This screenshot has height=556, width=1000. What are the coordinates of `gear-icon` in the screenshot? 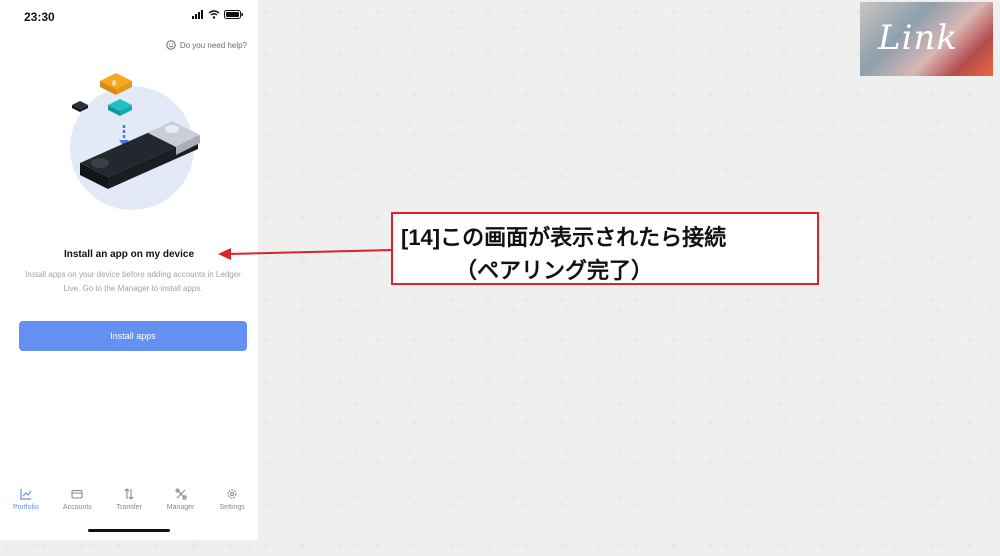 It's located at (232, 494).